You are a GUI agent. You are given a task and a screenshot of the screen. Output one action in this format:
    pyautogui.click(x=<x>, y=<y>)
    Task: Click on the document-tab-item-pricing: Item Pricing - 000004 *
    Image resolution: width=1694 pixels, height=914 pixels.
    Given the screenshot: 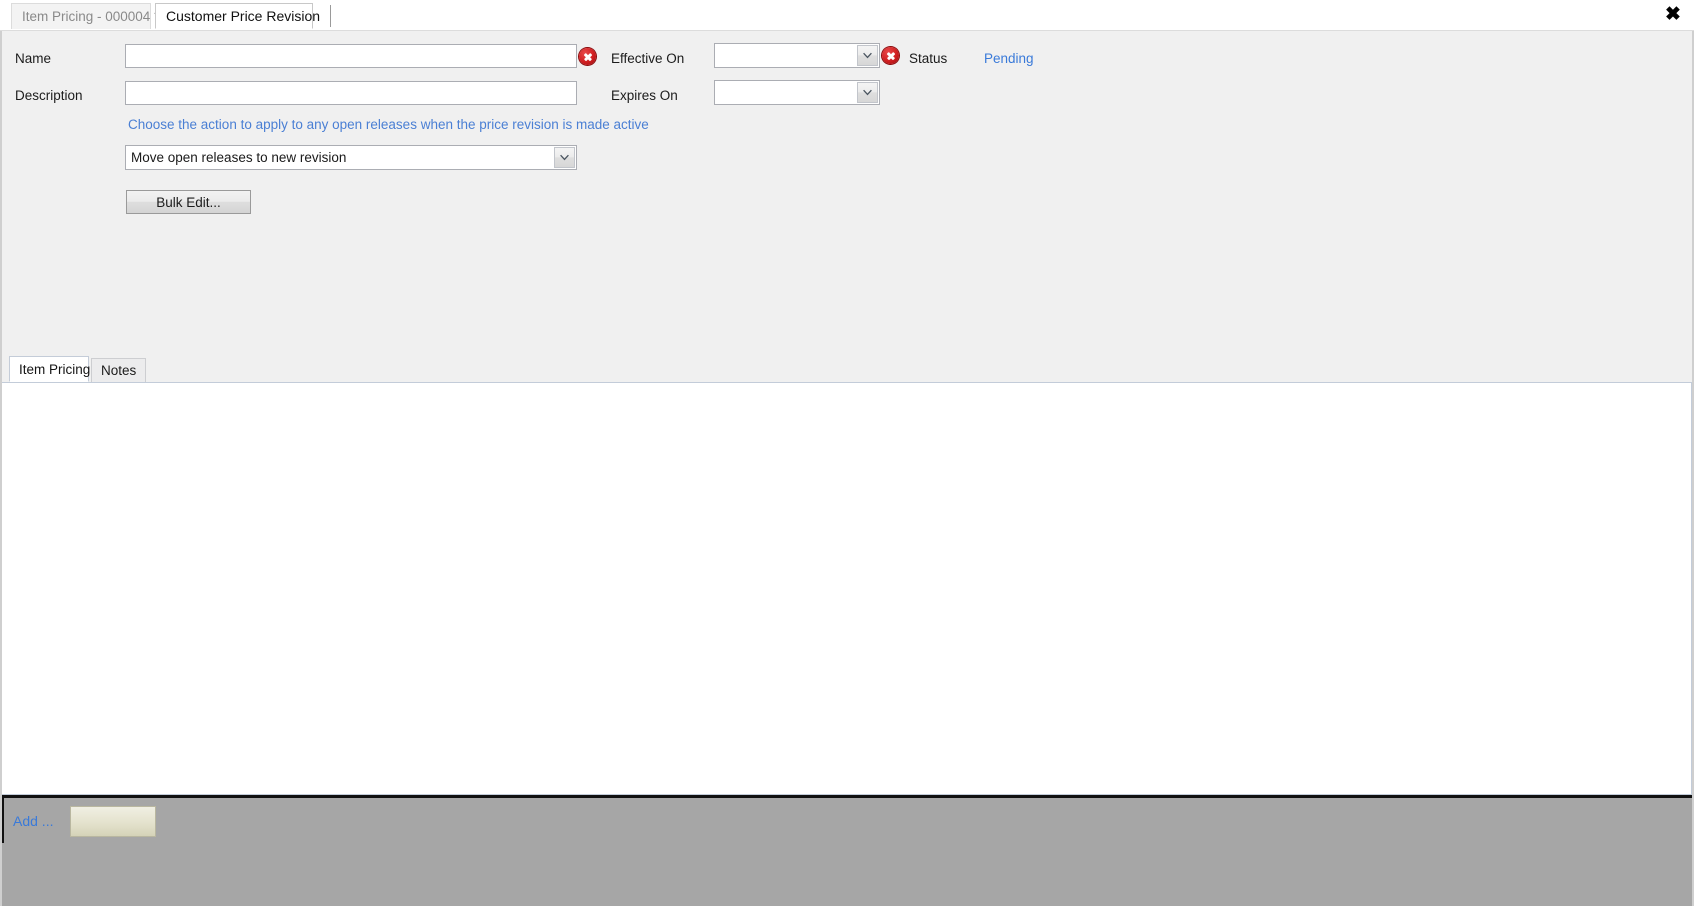 What is the action you would take?
    pyautogui.click(x=85, y=16)
    